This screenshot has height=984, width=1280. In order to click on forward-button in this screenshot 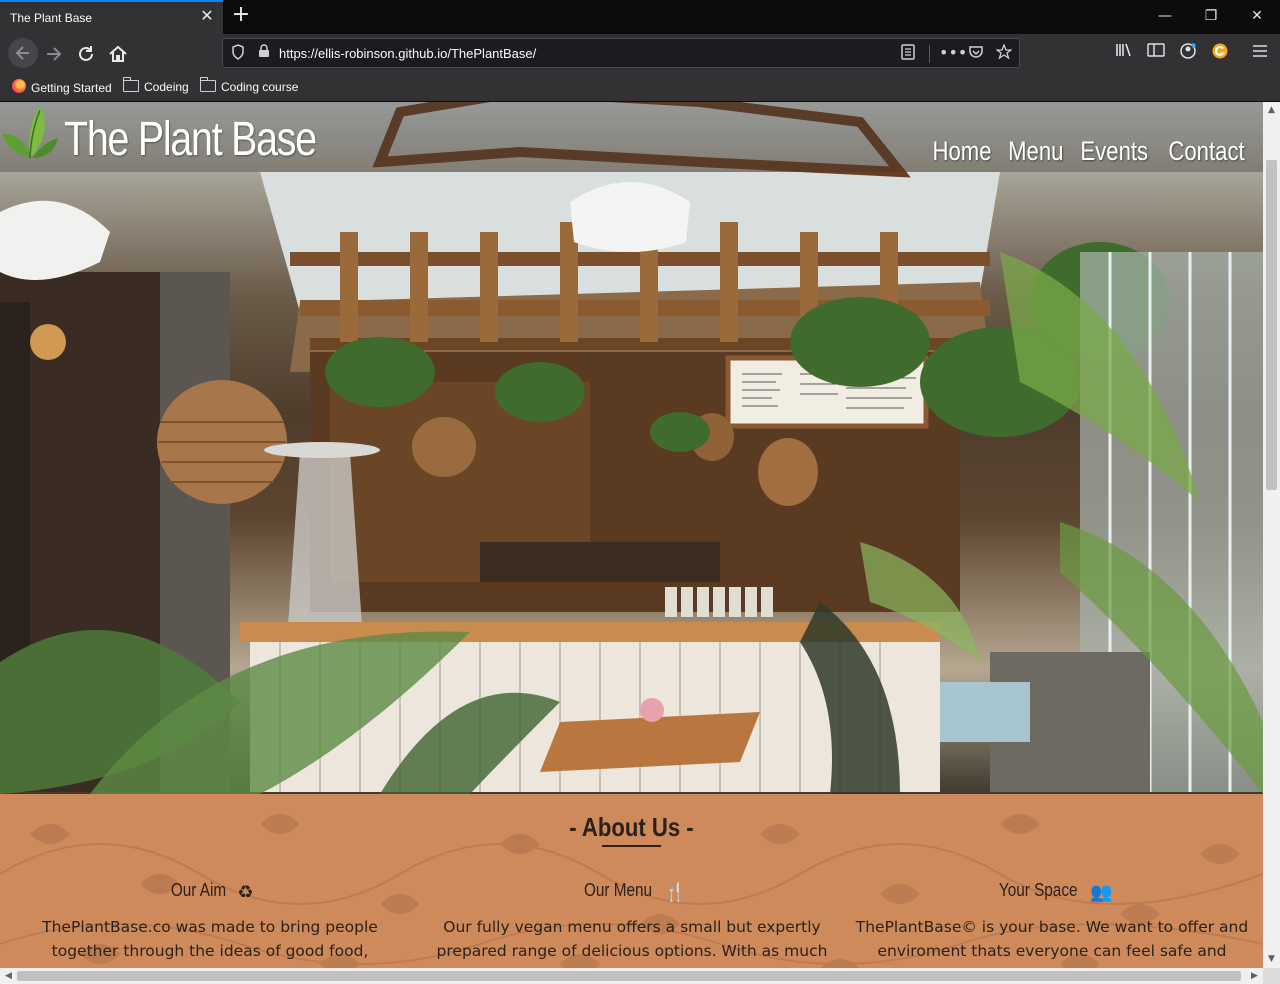, I will do `click(54, 54)`.